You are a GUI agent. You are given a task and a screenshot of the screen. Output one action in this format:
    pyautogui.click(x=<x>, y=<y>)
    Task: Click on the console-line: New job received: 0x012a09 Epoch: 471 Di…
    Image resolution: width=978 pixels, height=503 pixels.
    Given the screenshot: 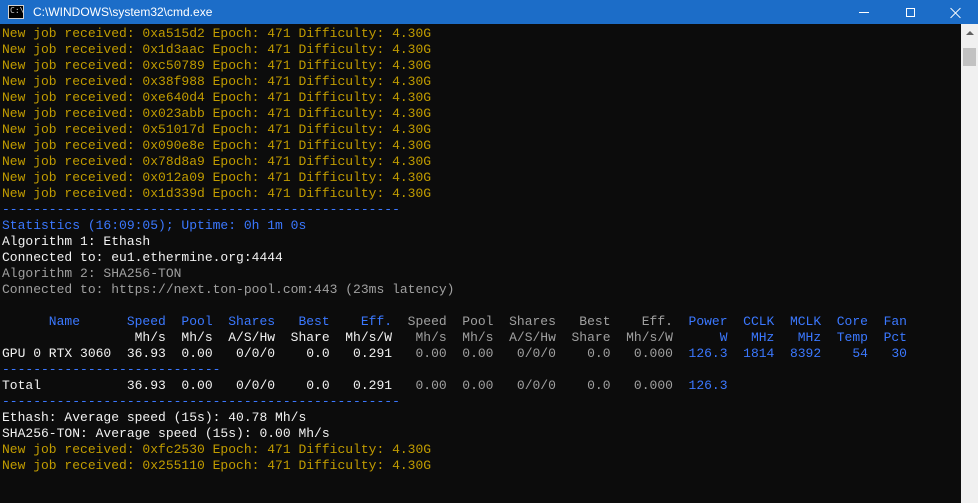 What is the action you would take?
    pyautogui.click(x=217, y=177)
    